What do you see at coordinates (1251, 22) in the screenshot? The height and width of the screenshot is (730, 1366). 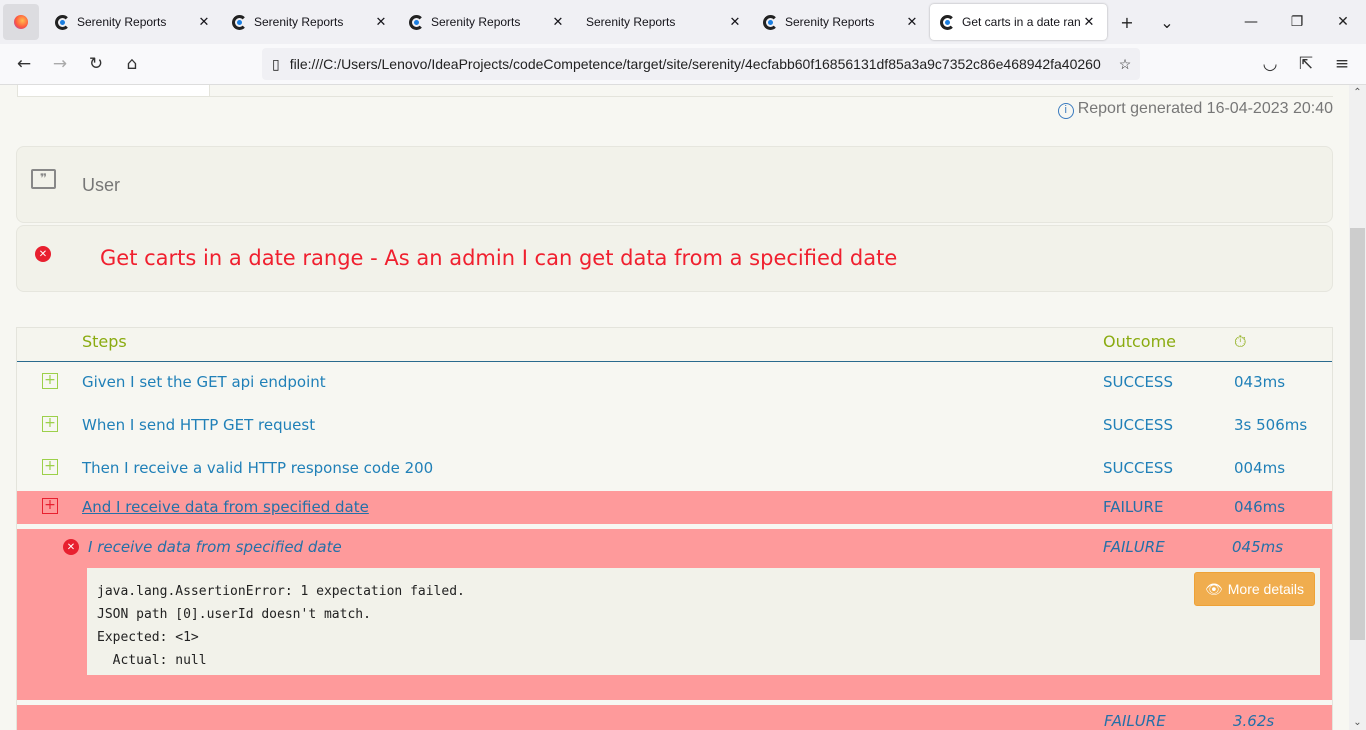 I see `minimize-button: —` at bounding box center [1251, 22].